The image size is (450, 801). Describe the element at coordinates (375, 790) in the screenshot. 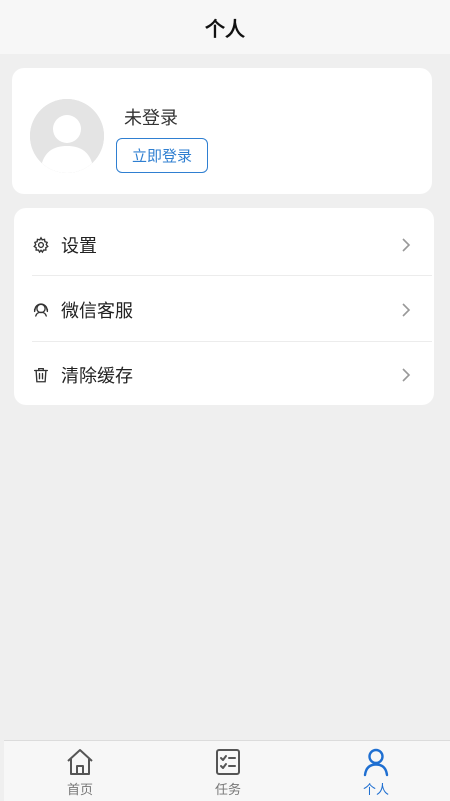

I see `tab-label: 个人` at that location.